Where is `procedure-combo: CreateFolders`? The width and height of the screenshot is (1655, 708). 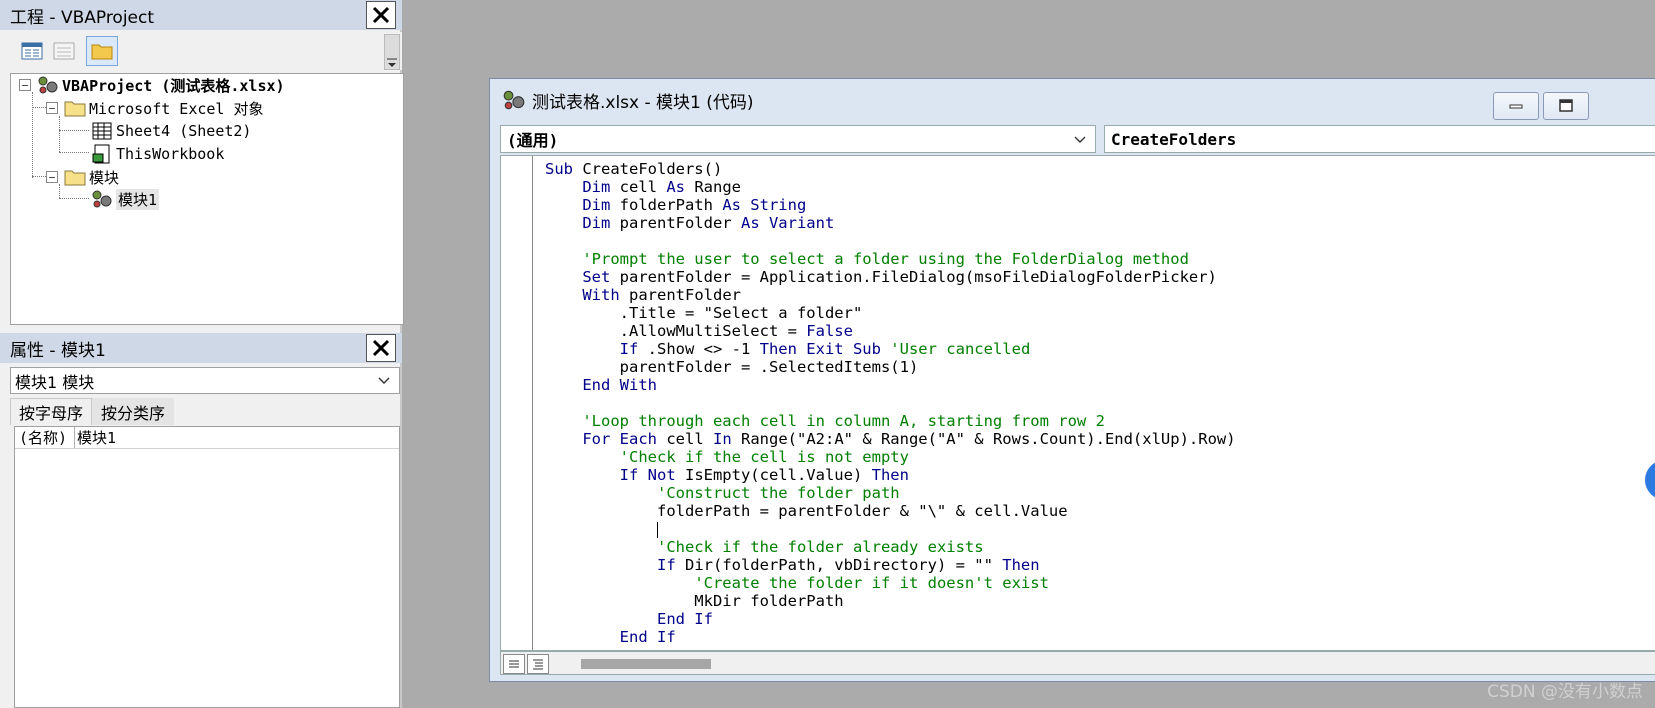
procedure-combo: CreateFolders is located at coordinates (1379, 139).